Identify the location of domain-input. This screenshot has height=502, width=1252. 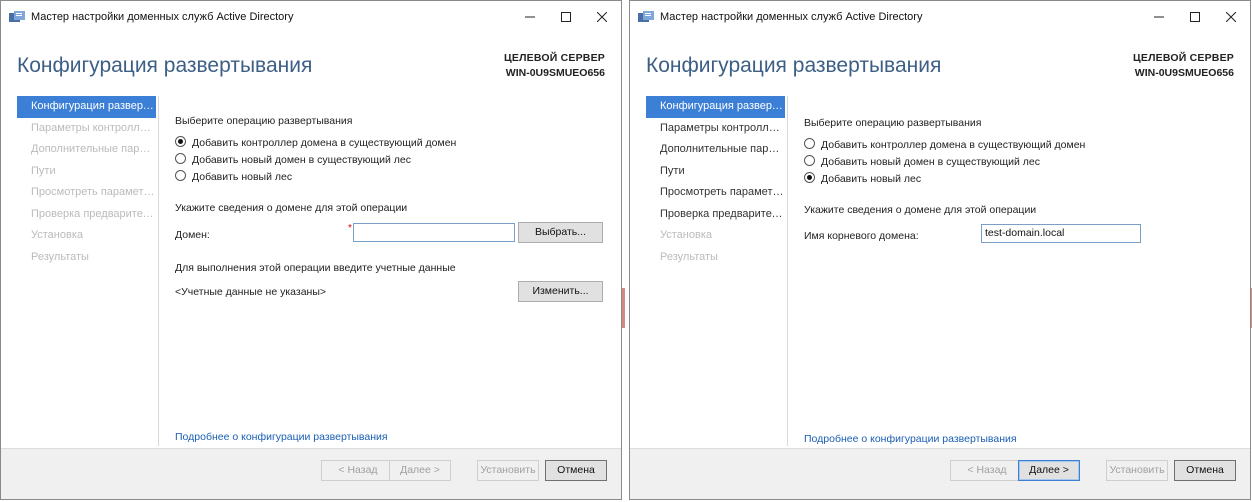
(434, 232).